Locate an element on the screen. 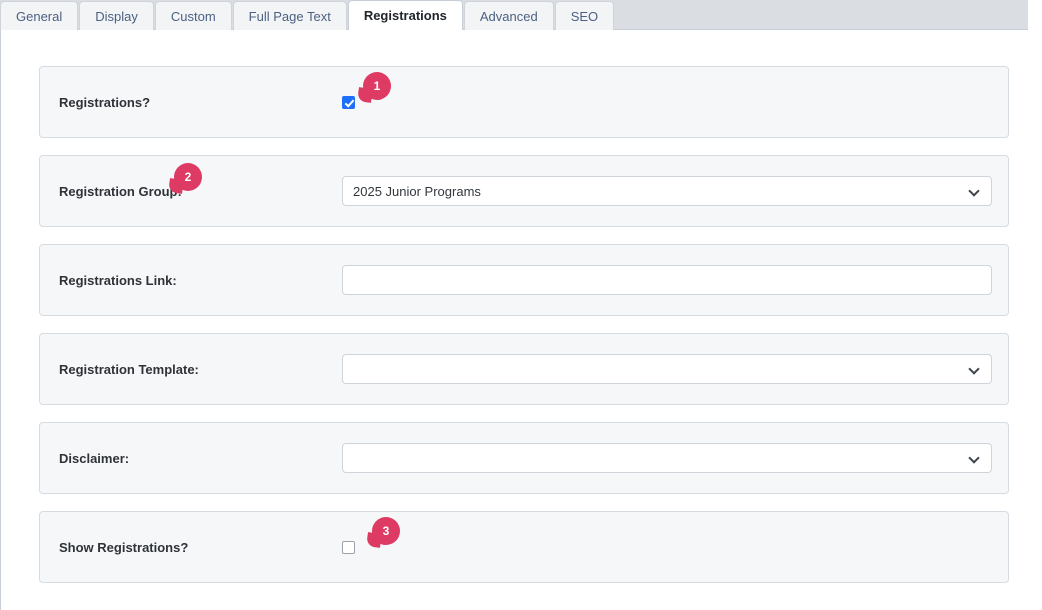  tab-display: Display is located at coordinates (116, 15).